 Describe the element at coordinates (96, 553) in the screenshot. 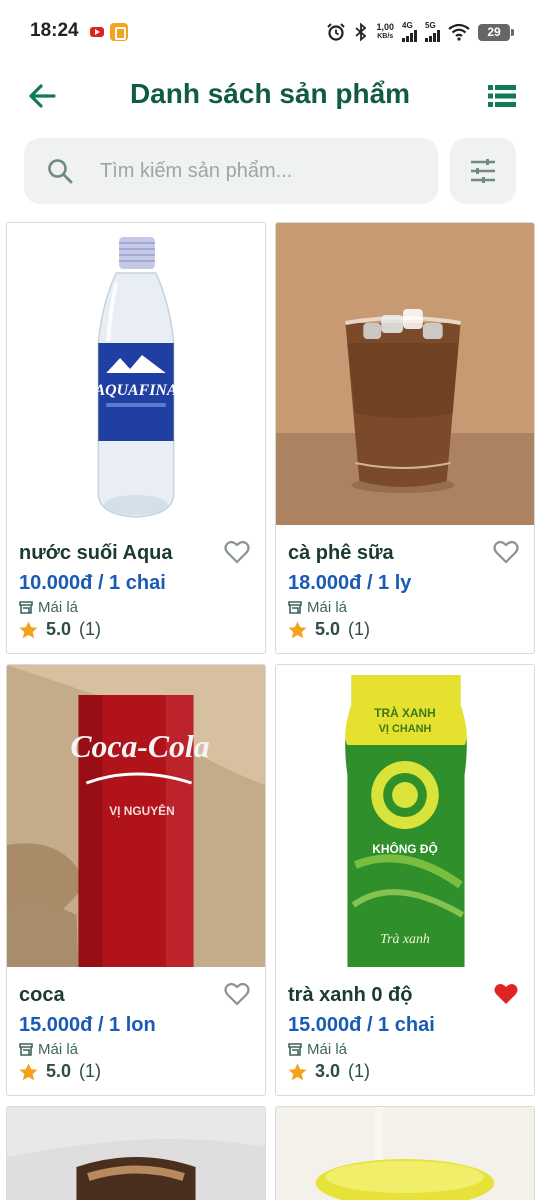

I see `product-name: nước suối Aqua` at that location.